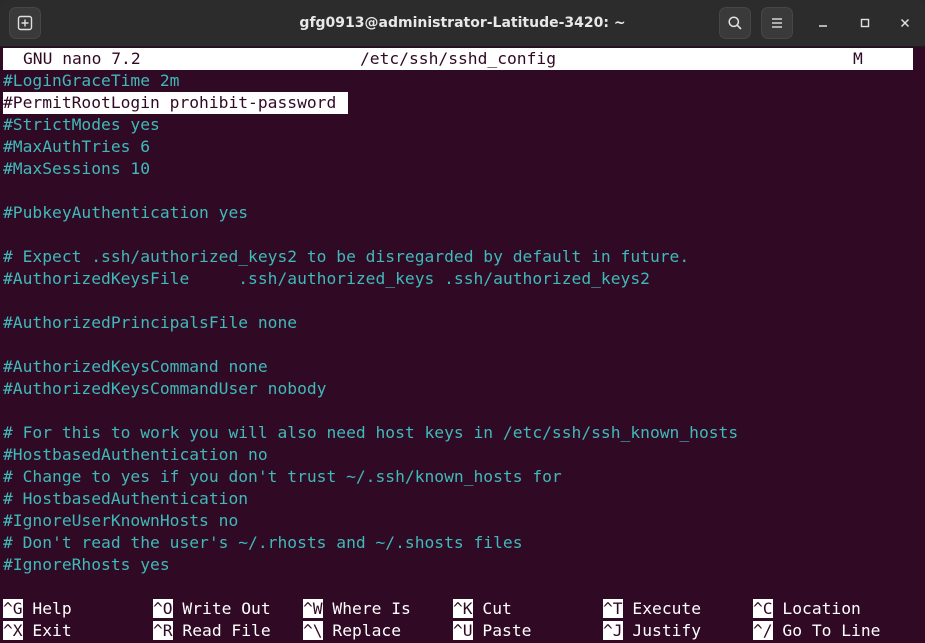 The image size is (925, 643). What do you see at coordinates (52, 608) in the screenshot?
I see `shortcut-label: Help` at bounding box center [52, 608].